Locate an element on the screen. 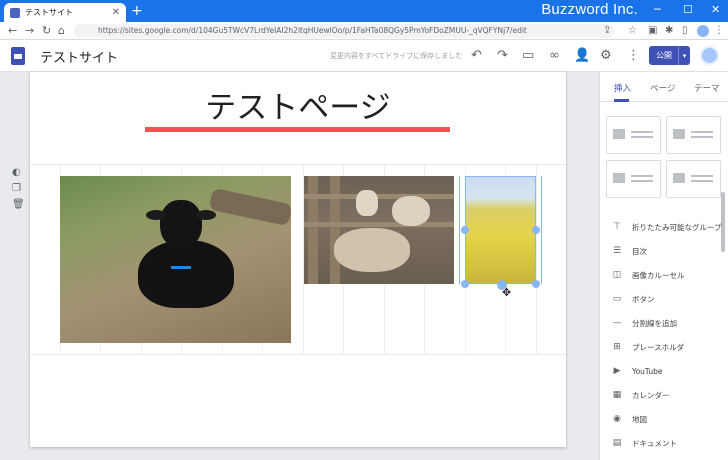 This screenshot has width=728, height=460. collapsible-icon: ⊤ is located at coordinates (617, 227).